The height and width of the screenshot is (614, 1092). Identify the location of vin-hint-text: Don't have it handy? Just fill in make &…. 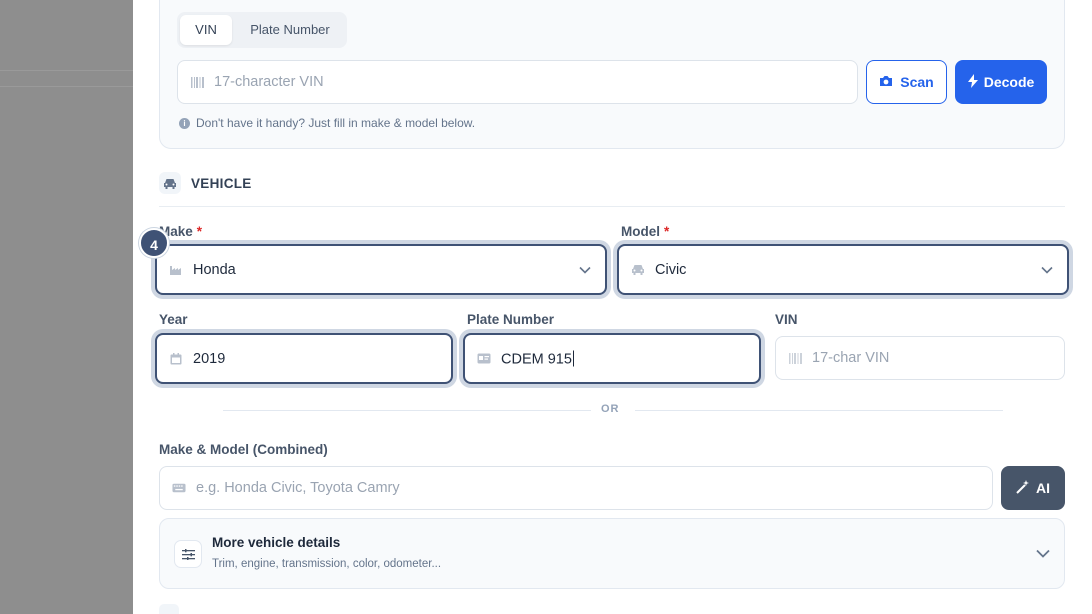
(336, 123).